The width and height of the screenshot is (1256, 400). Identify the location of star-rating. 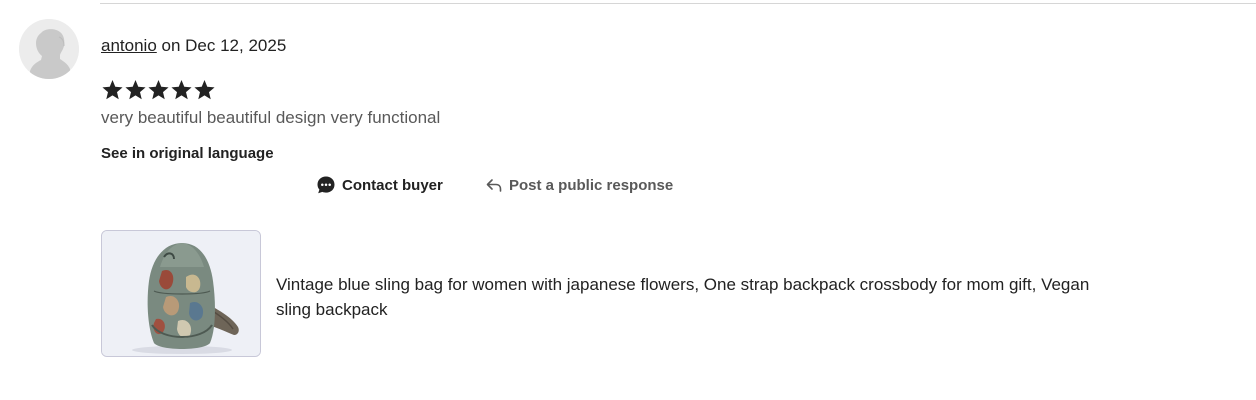
(158, 90).